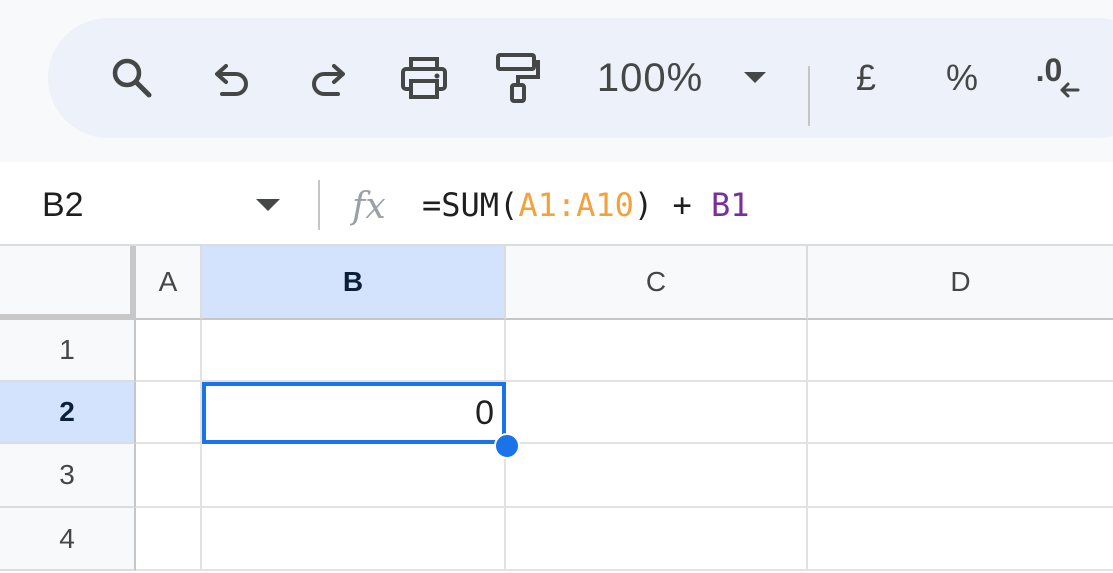 This screenshot has height=573, width=1113. I want to click on formula-bar-separator, so click(319, 205).